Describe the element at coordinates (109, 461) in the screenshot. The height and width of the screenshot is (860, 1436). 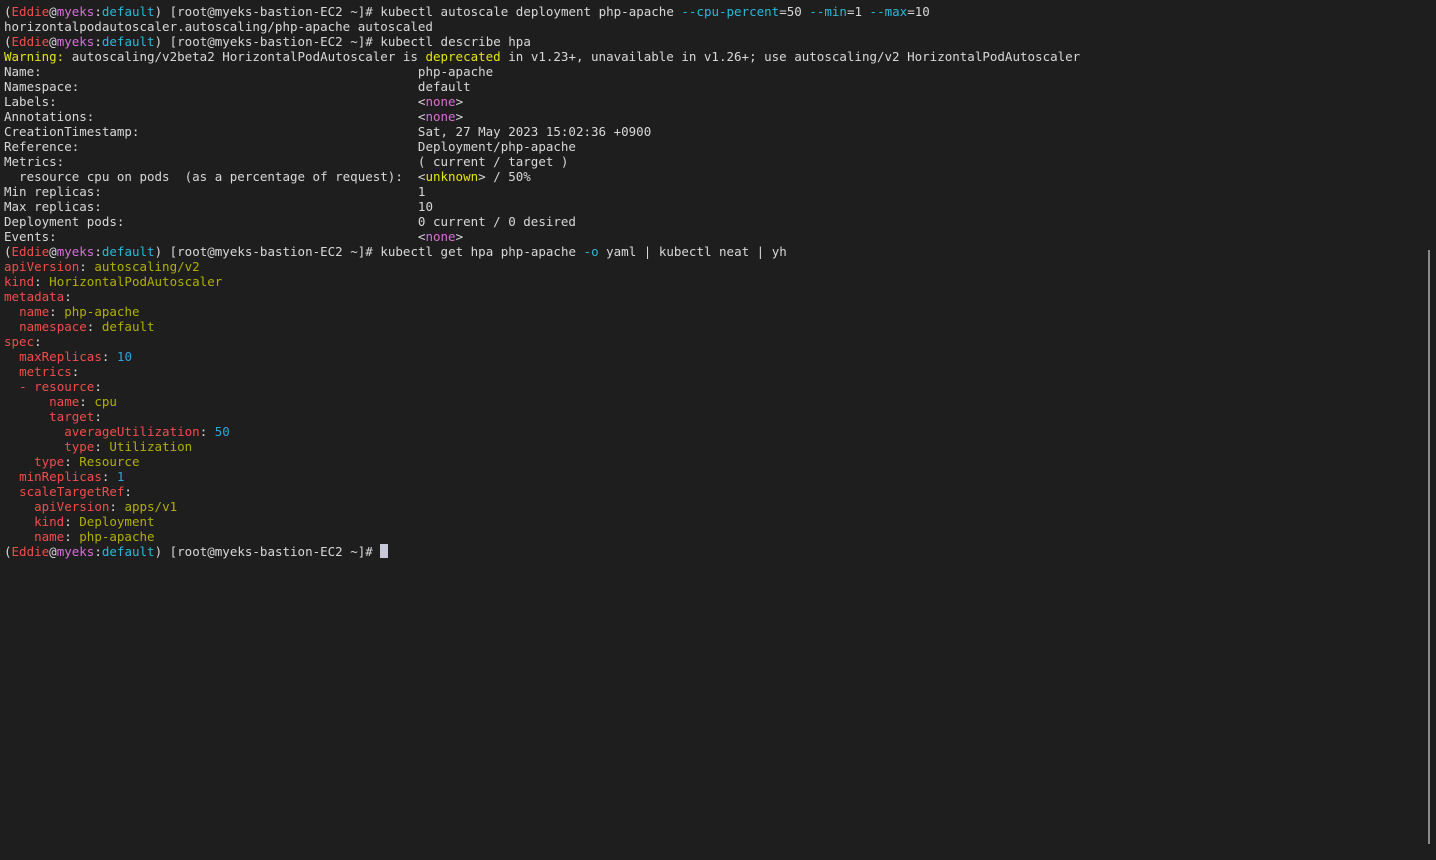
I see `yaml-value: Resource` at that location.